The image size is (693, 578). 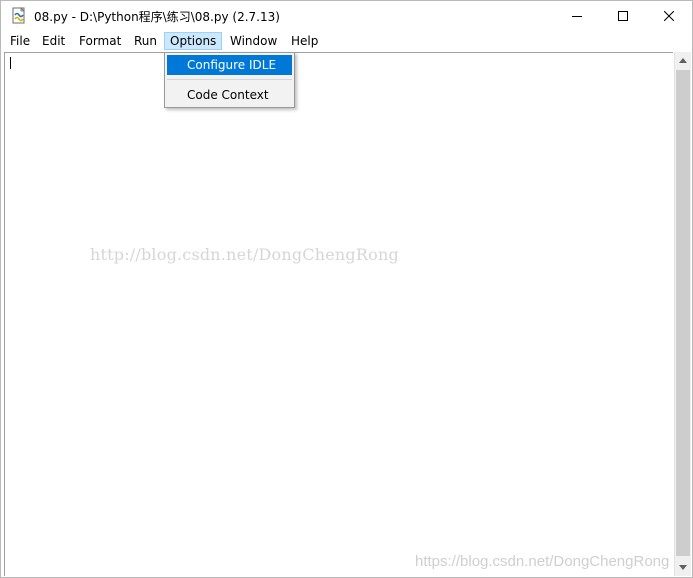 I want to click on maximize-icon, so click(x=623, y=16).